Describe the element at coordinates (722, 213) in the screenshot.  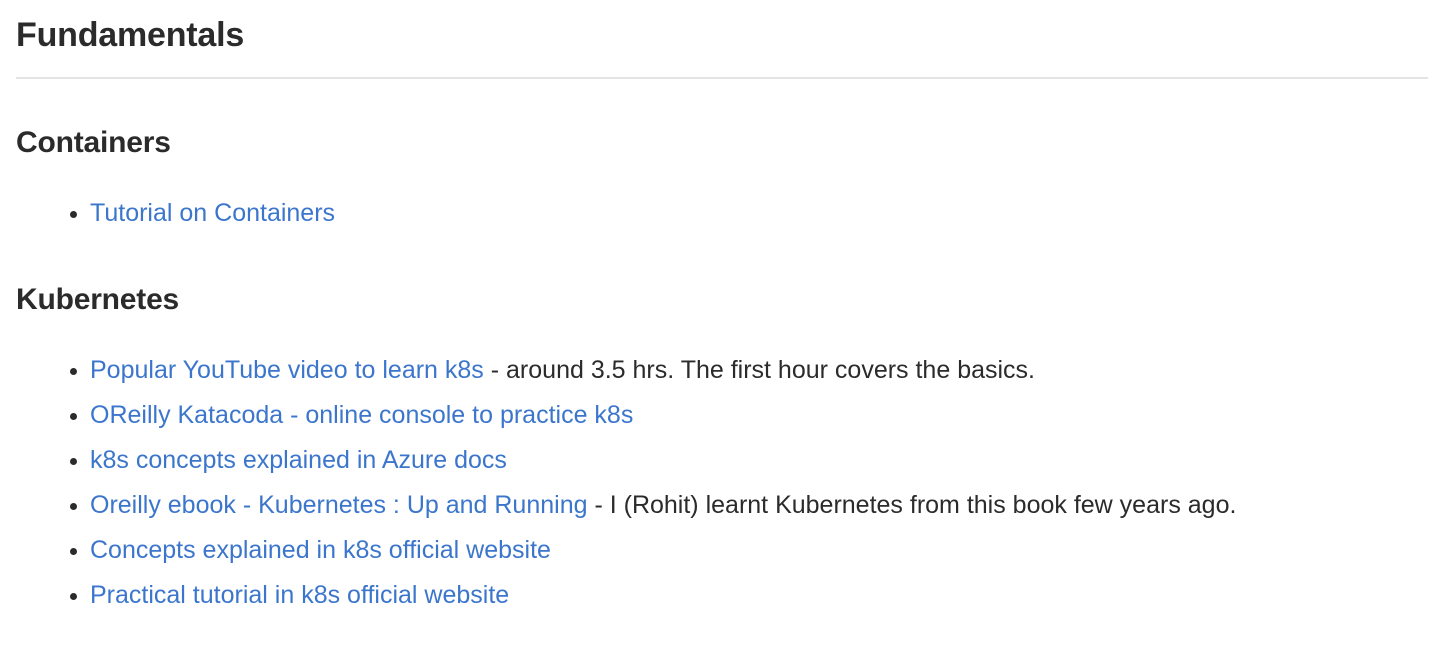
I see `list-item: Tutorial on Containers` at that location.